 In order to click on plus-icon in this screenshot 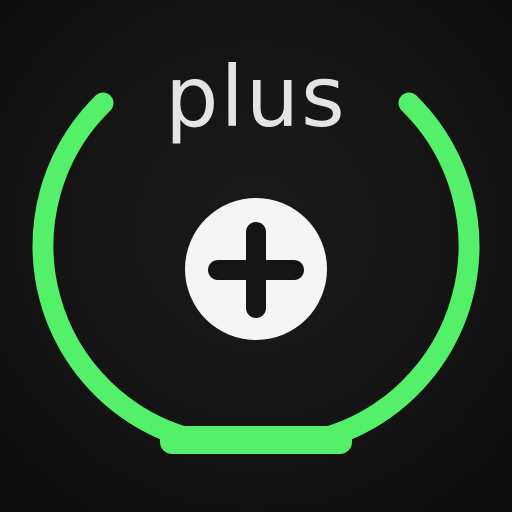, I will do `click(256, 269)`.